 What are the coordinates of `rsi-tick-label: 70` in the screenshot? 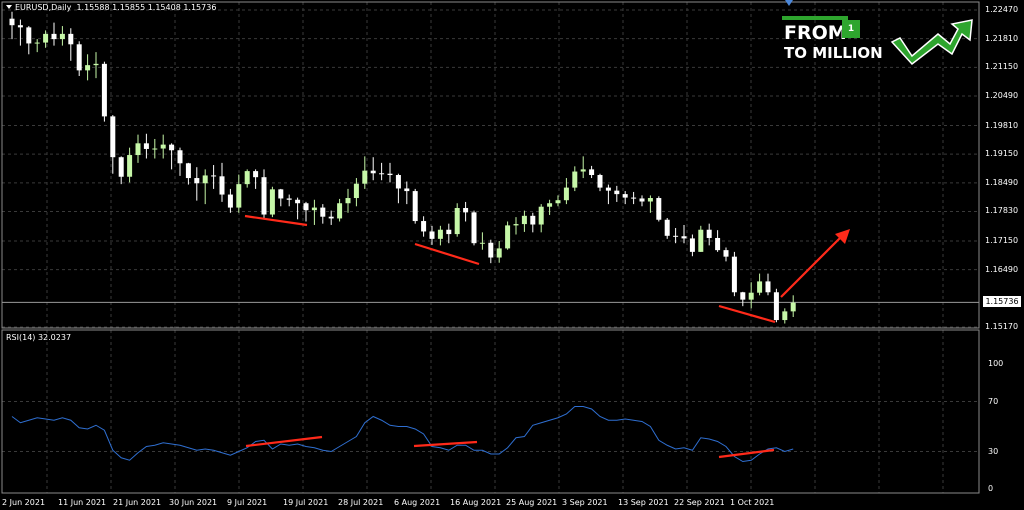 It's located at (993, 401).